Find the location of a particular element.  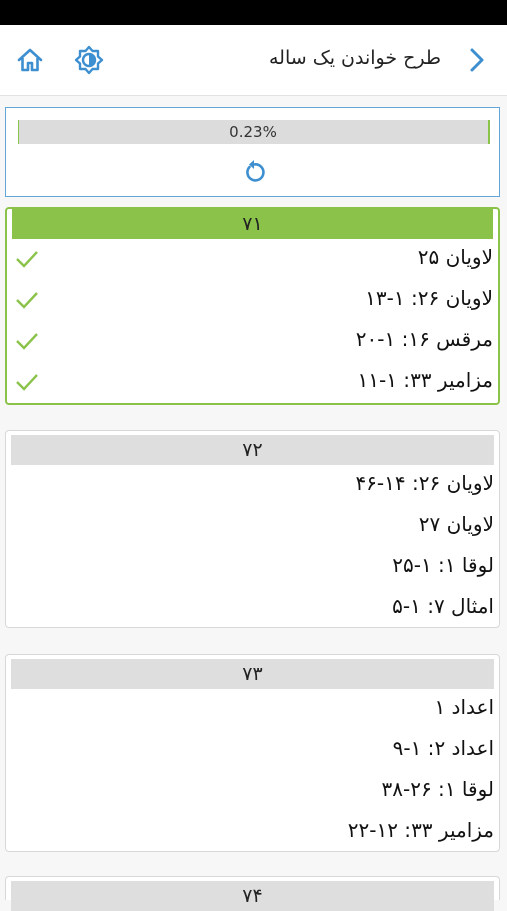

reading-text: لوقا ۱: ۲۶-۳۸ is located at coordinates (437, 789).